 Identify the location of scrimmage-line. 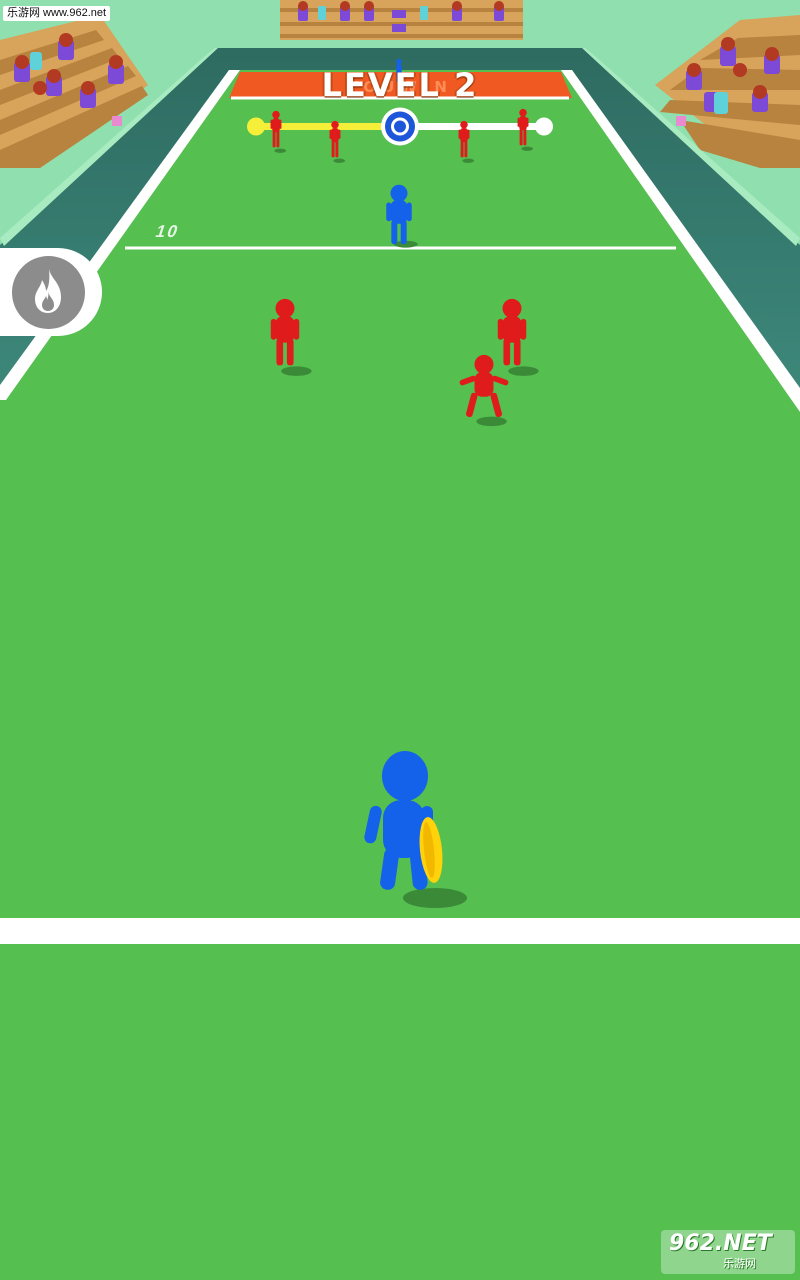
(400, 931).